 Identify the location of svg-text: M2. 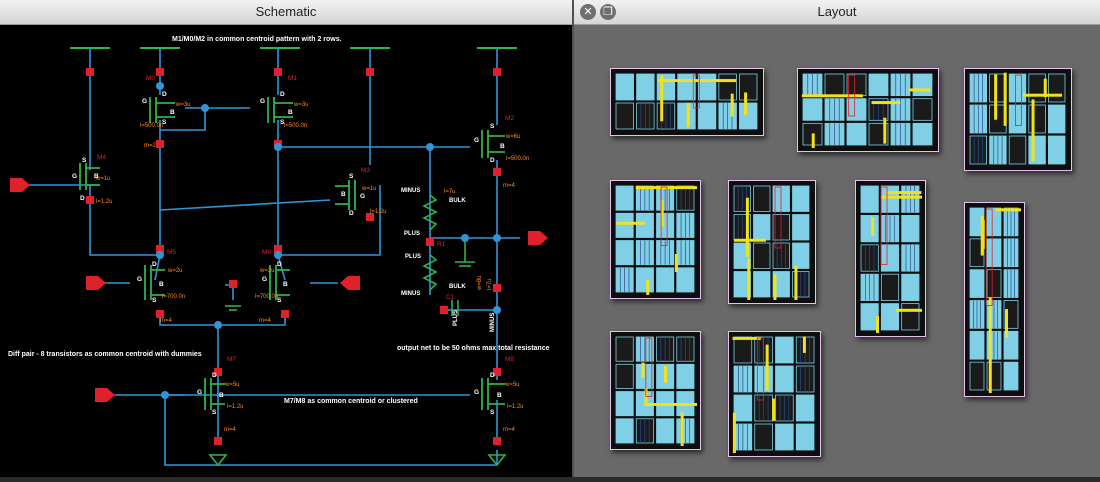
(509, 118).